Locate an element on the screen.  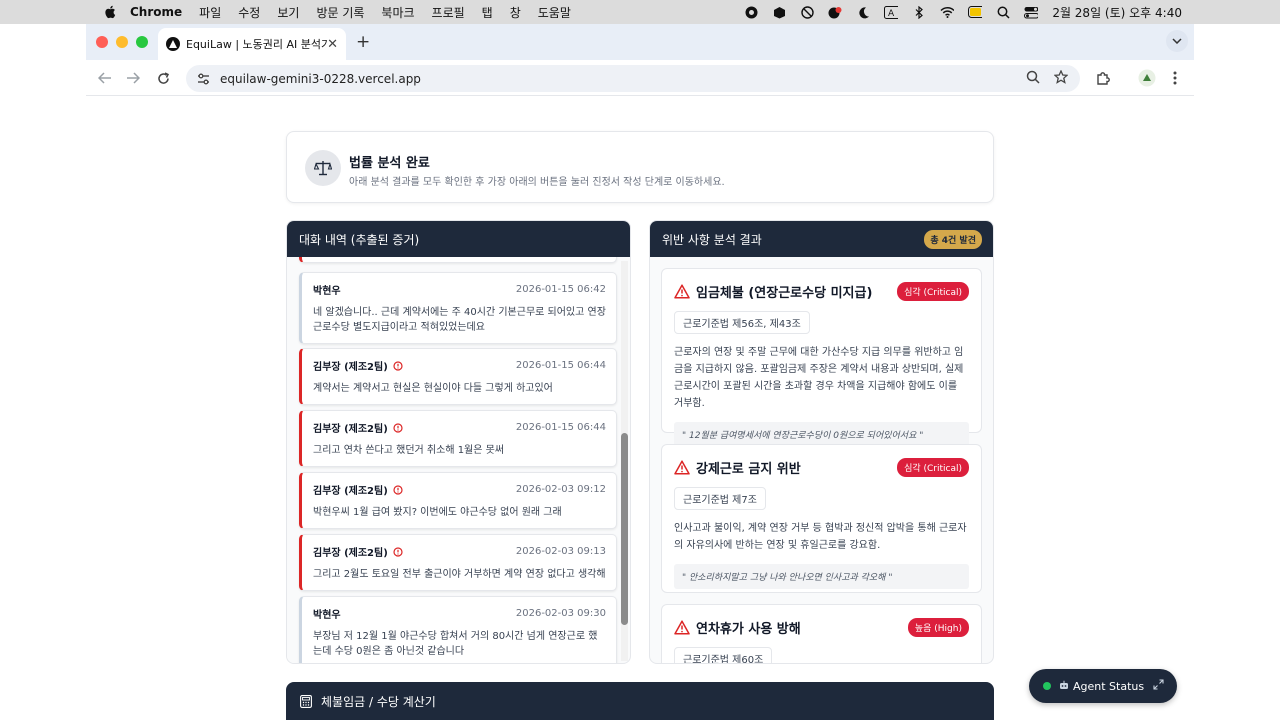
input-source-icon: A is located at coordinates (891, 12).